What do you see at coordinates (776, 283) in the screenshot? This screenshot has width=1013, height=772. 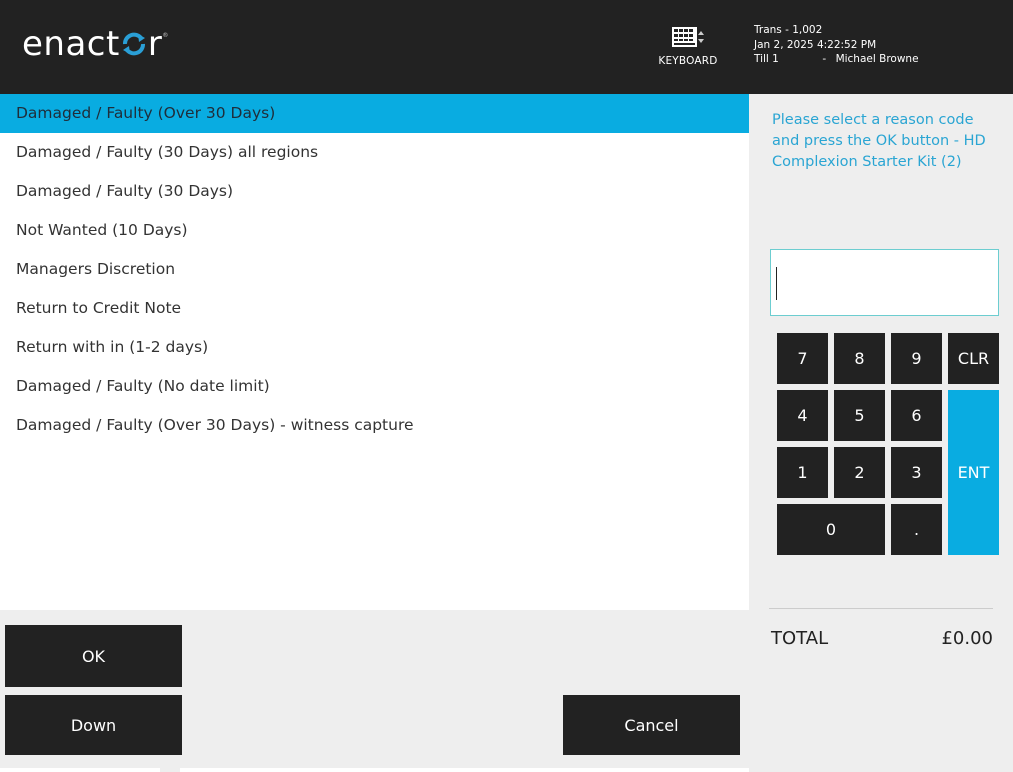 I see `text-caret` at bounding box center [776, 283].